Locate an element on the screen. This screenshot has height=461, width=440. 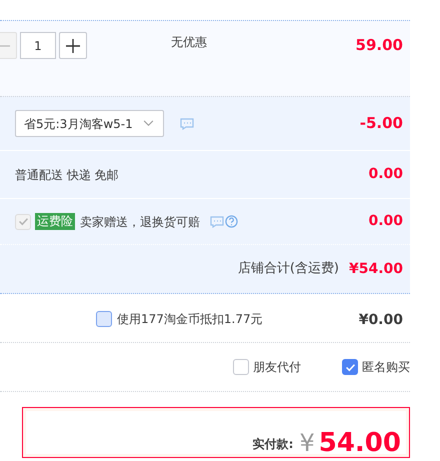
item-price: 59.00 is located at coordinates (379, 45).